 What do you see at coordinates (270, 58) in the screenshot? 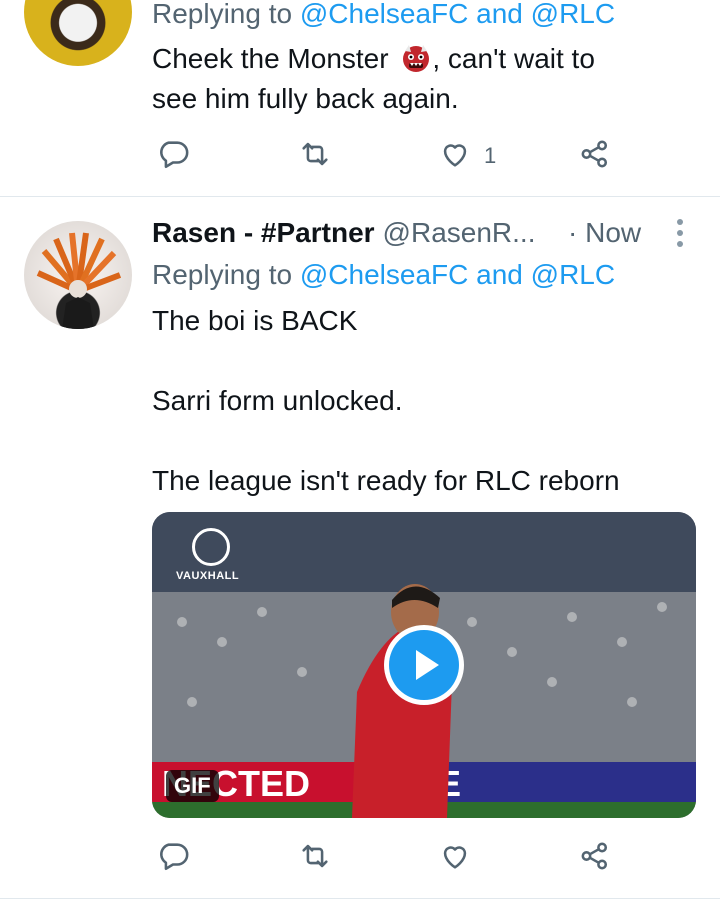
I see `tweet-text: Cheek the Monster` at bounding box center [270, 58].